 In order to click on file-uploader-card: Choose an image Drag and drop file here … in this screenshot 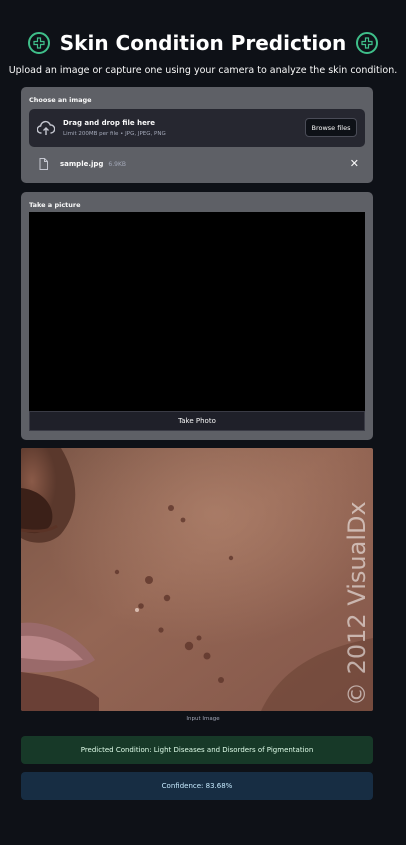, I will do `click(197, 135)`.